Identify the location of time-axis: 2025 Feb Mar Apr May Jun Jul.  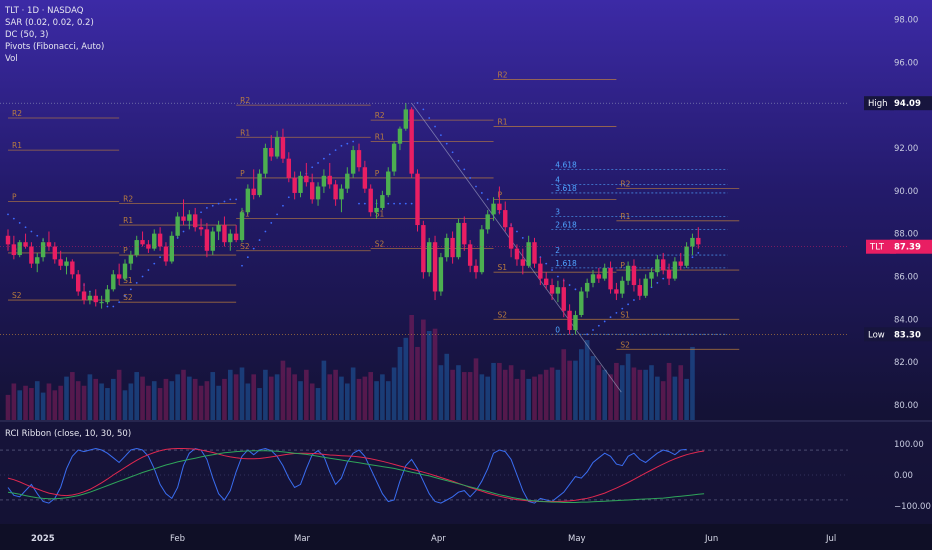
(466, 537).